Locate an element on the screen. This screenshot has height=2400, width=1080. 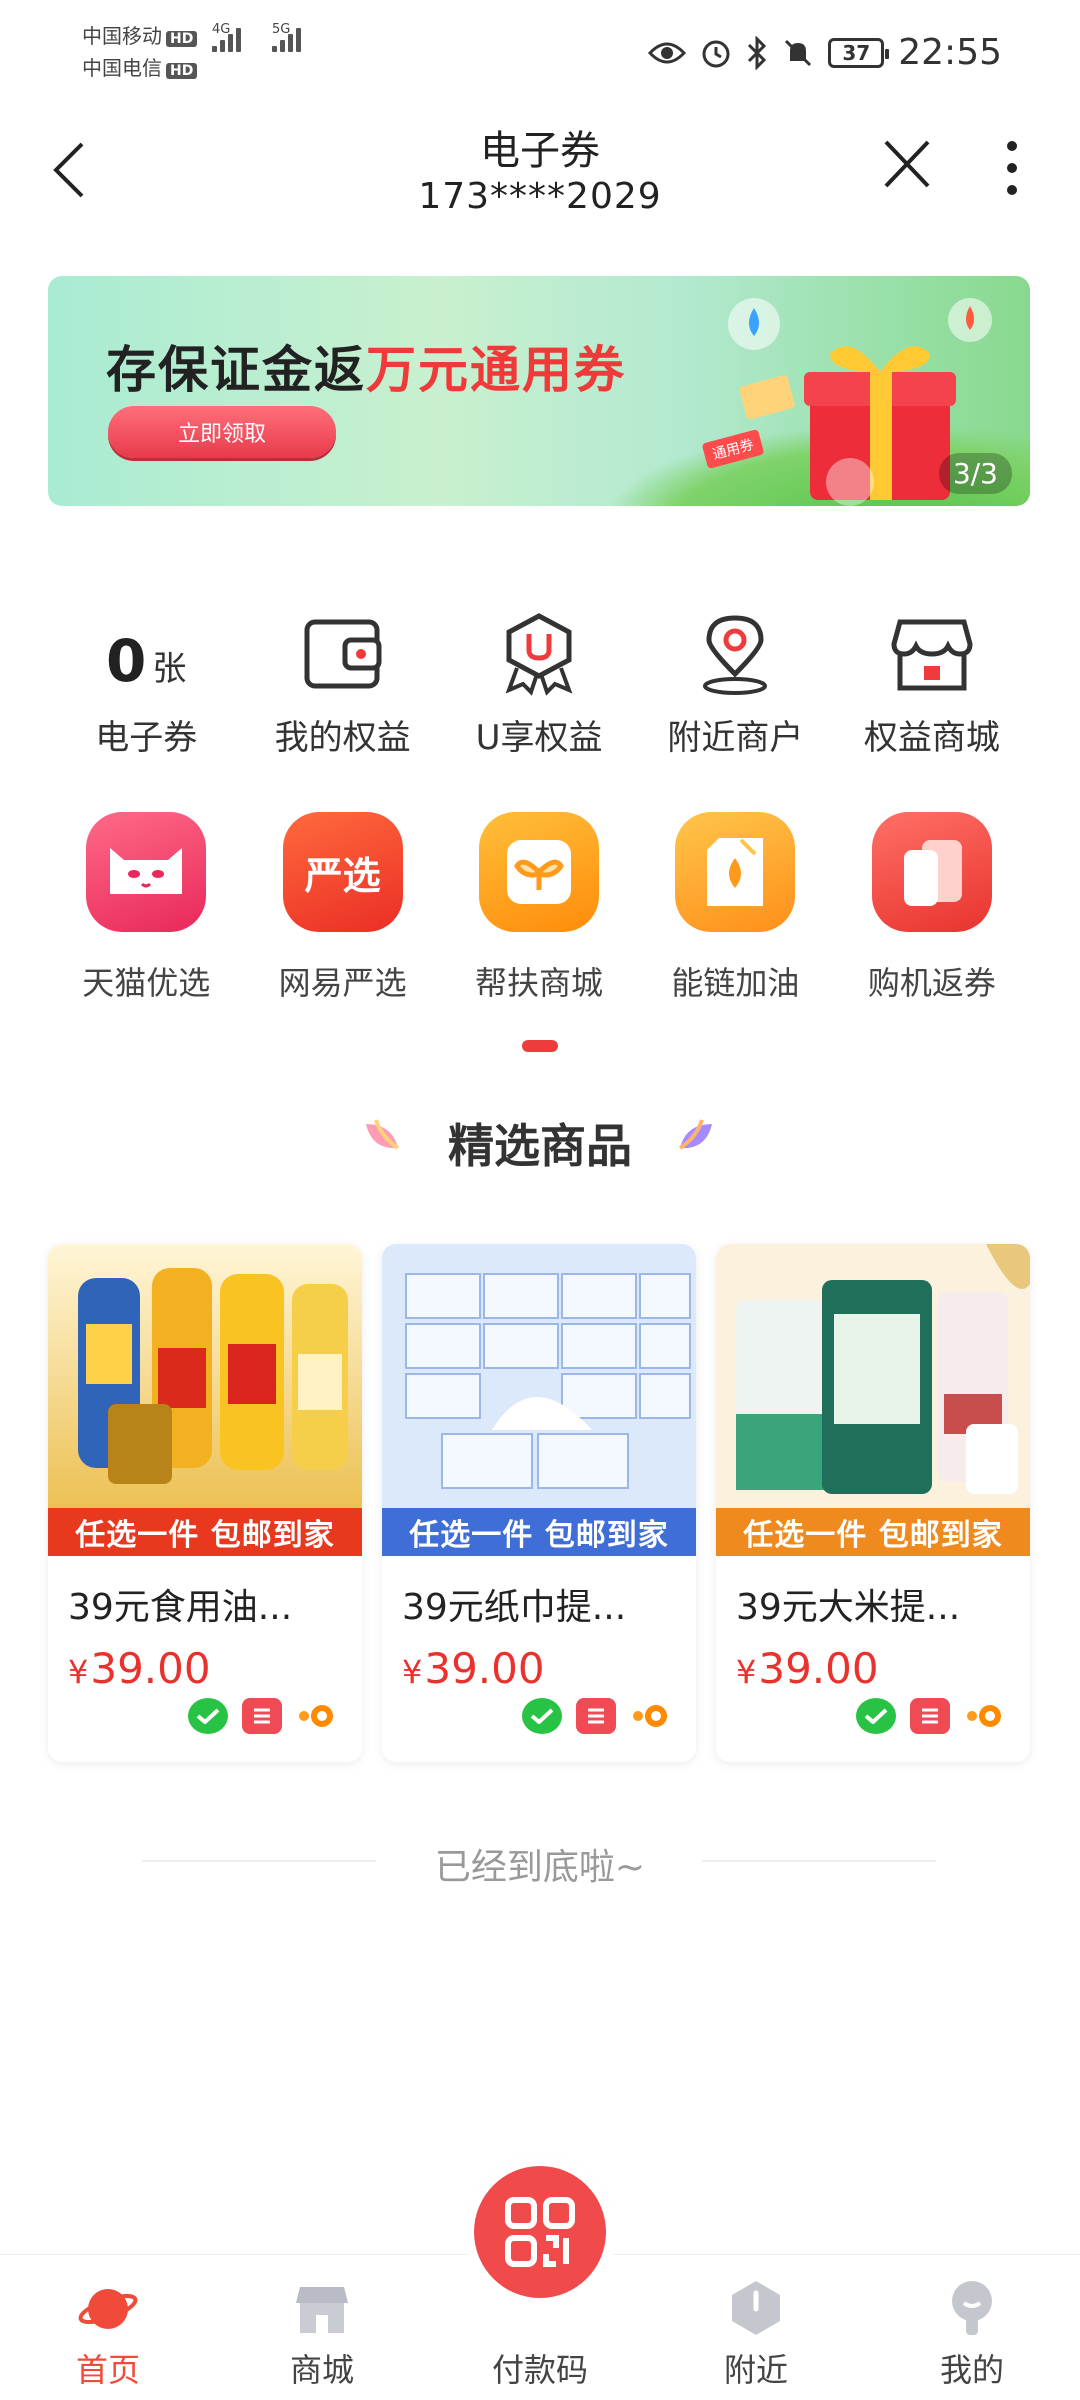
nav-mall: 商城 is located at coordinates (322, 2323).